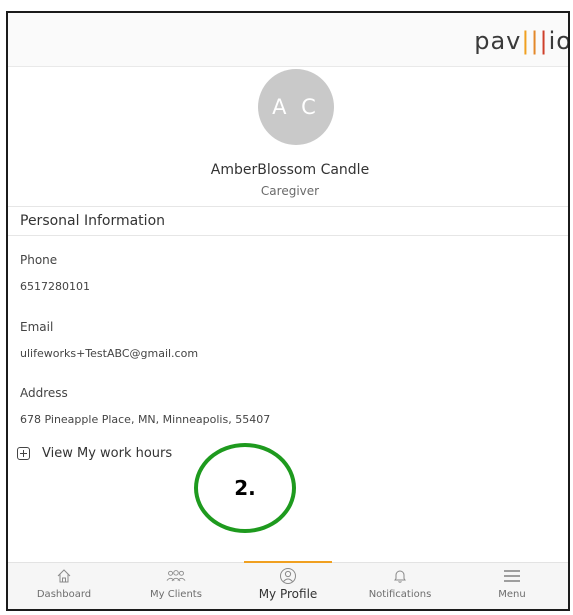  Describe the element at coordinates (55, 286) in the screenshot. I see `phone-value: 6517280101` at that location.